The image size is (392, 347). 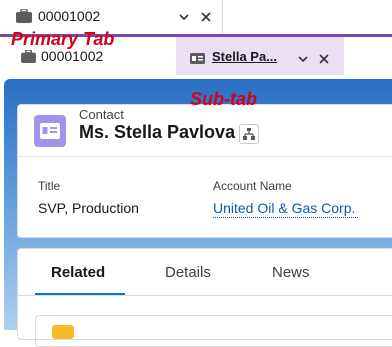 What do you see at coordinates (63, 332) in the screenshot?
I see `related-list-icon` at bounding box center [63, 332].